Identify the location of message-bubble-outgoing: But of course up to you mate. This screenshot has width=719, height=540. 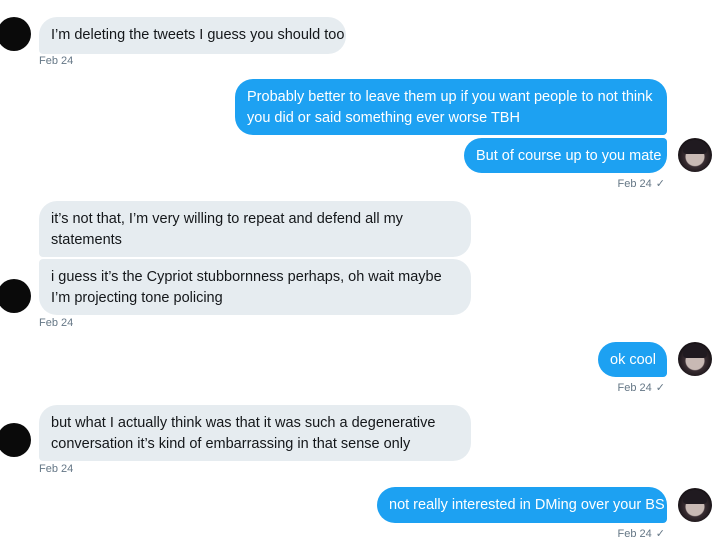
(565, 155).